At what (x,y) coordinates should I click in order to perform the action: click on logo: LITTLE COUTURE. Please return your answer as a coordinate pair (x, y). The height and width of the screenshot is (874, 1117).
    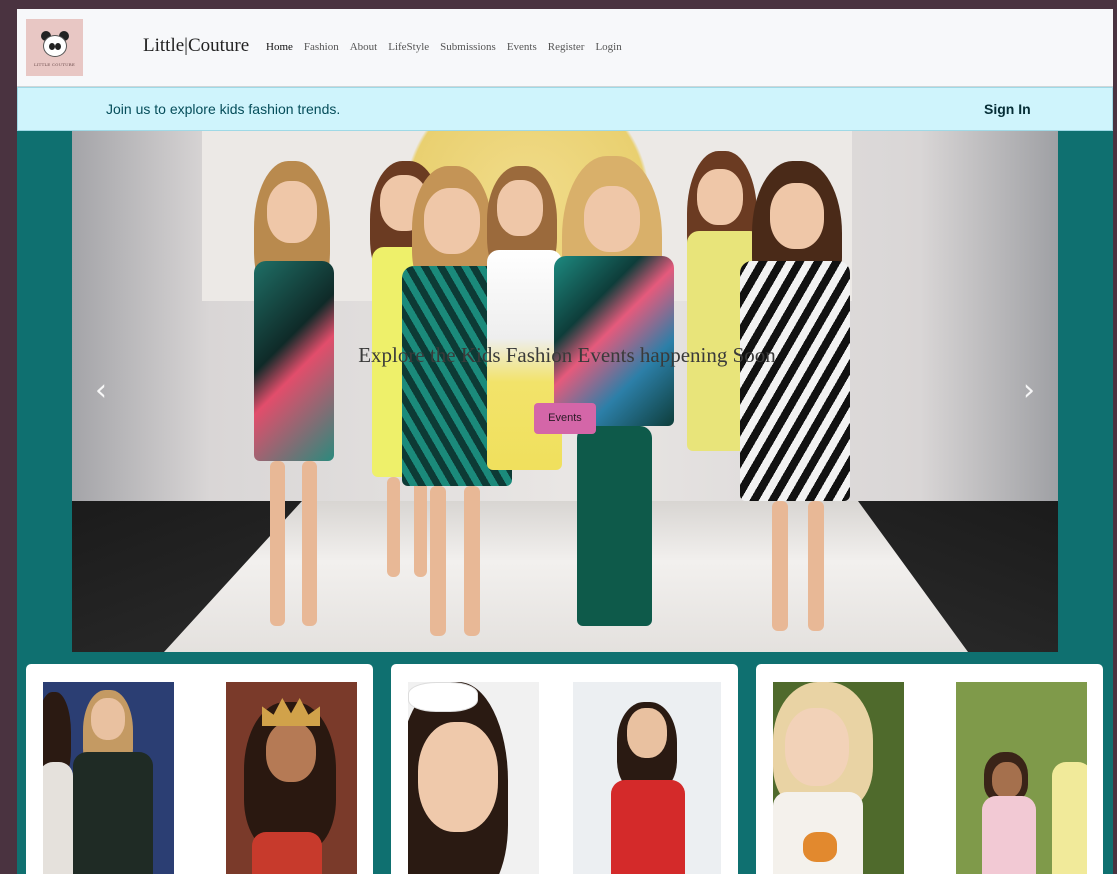
    Looking at the image, I should click on (54, 47).